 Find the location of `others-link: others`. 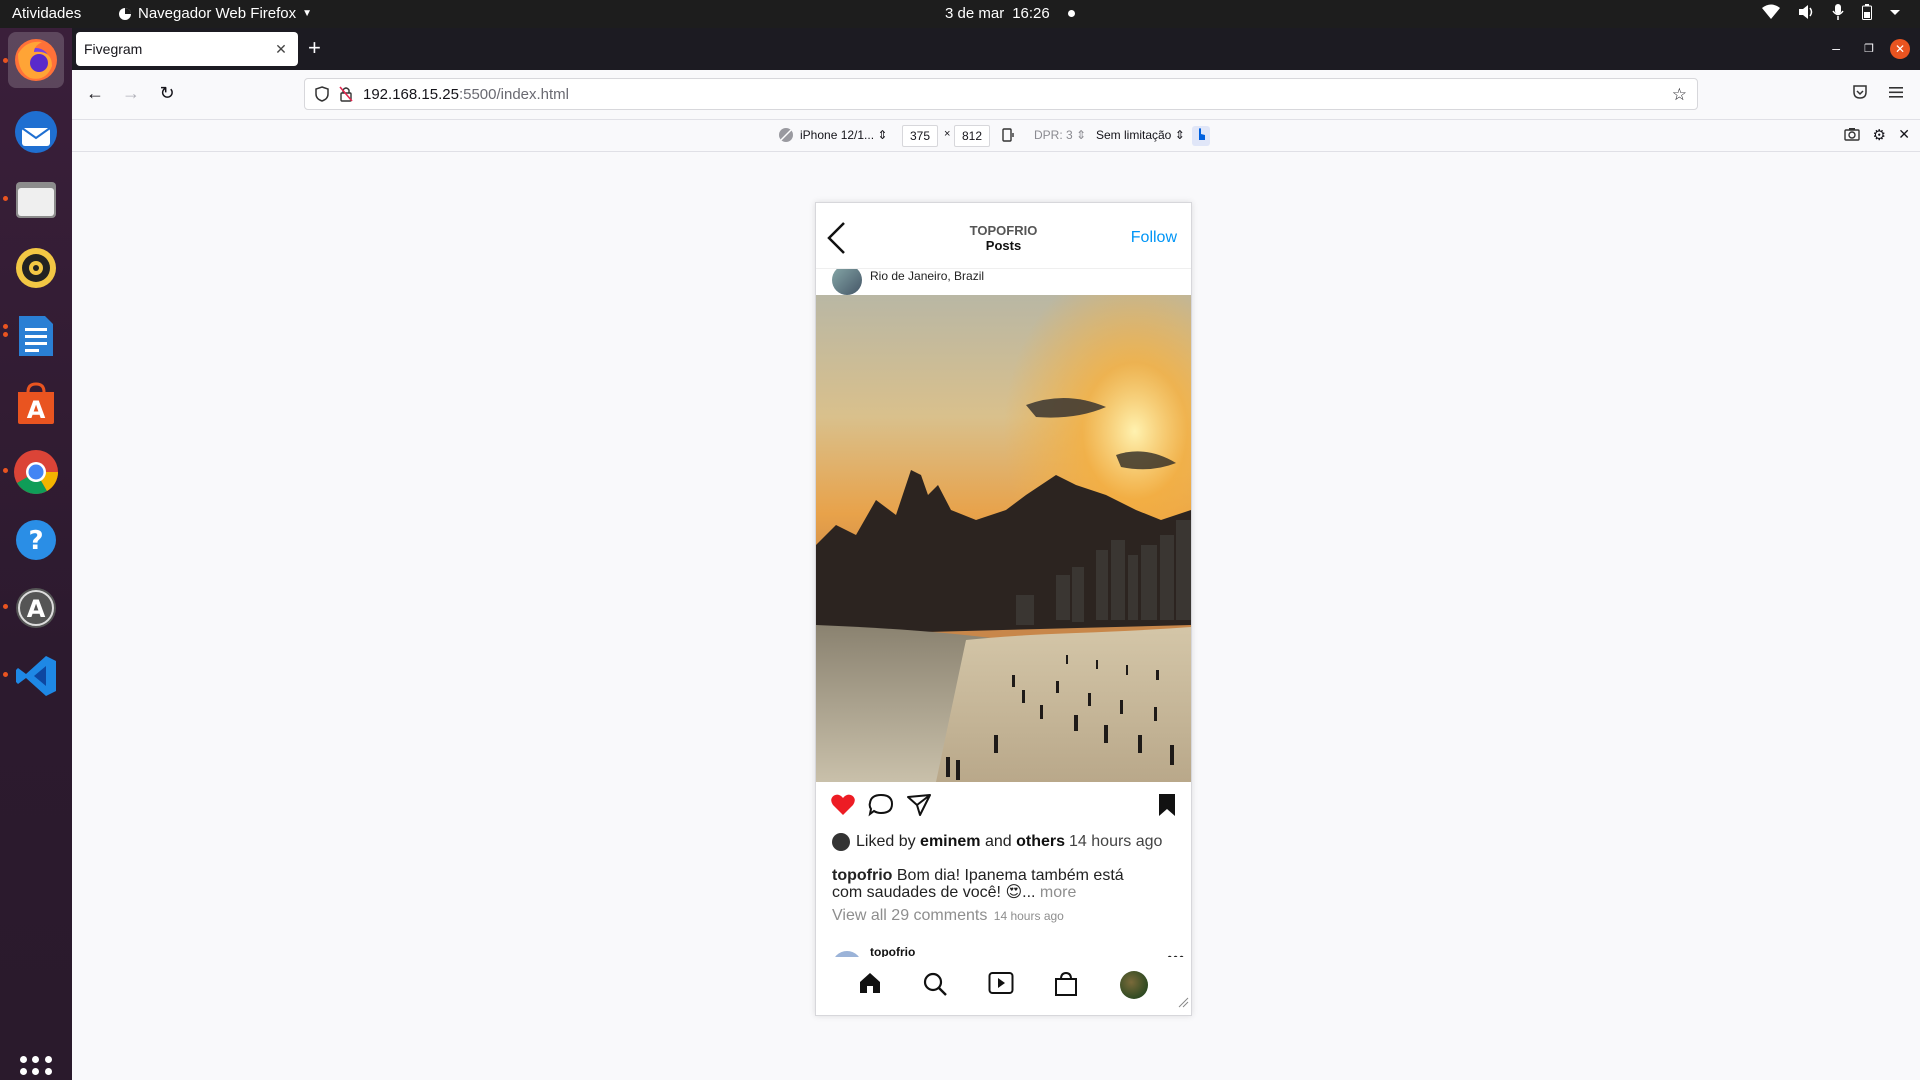

others-link: others is located at coordinates (1040, 842).